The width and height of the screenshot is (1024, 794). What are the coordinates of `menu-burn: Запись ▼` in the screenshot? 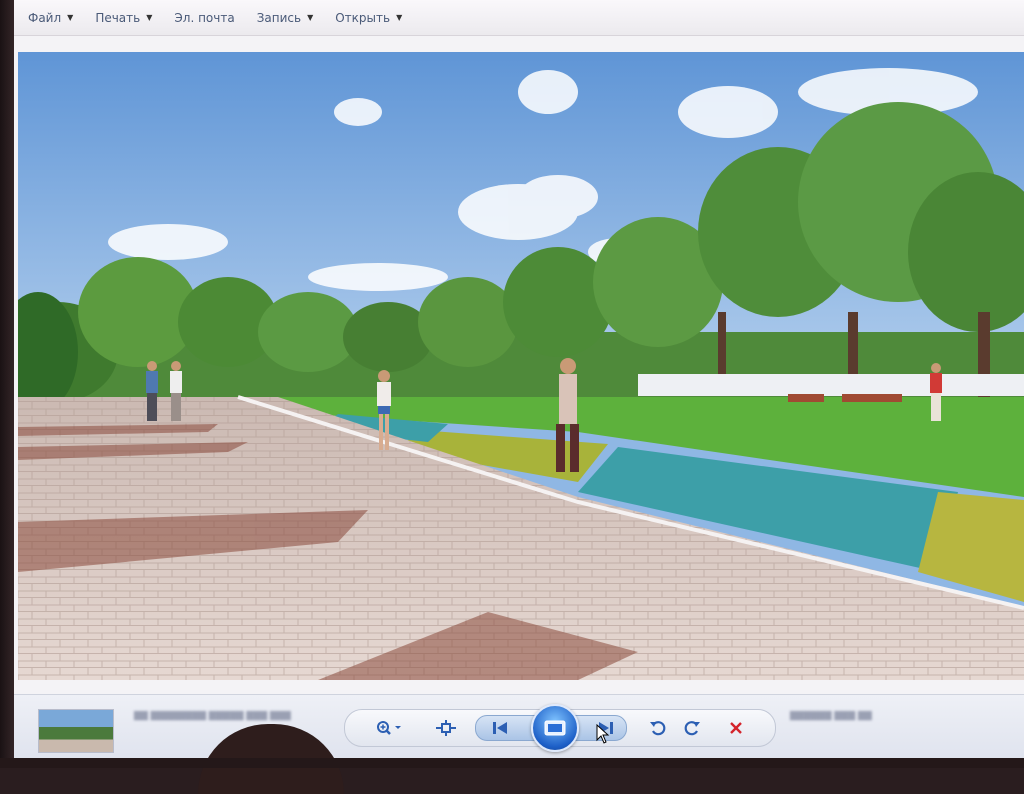 It's located at (285, 18).